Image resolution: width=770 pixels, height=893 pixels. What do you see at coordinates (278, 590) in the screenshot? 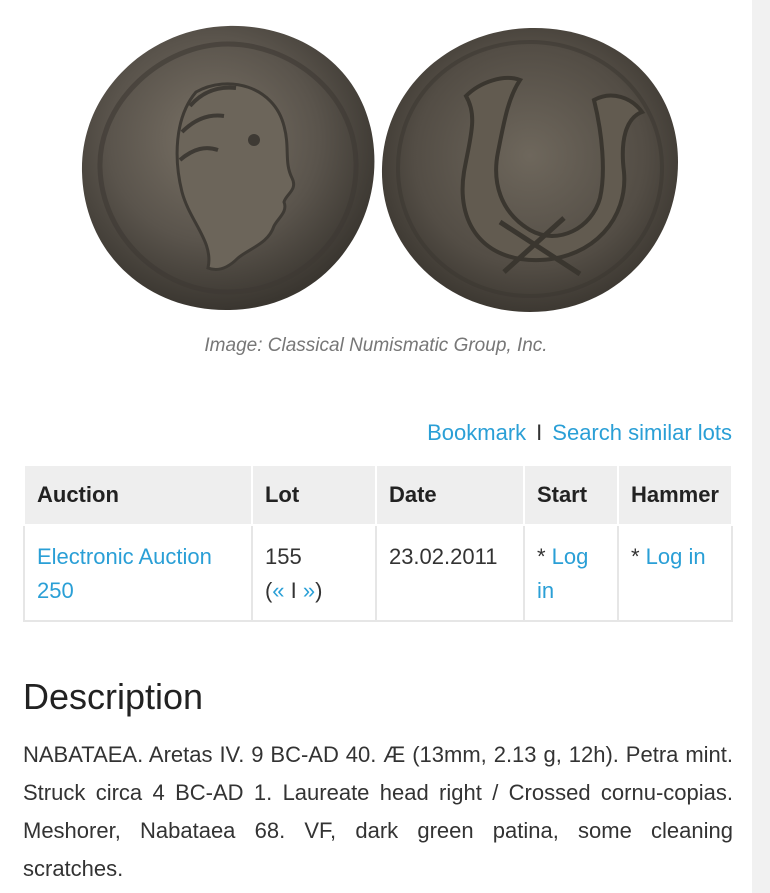
I see `previous-lot-link: «` at bounding box center [278, 590].